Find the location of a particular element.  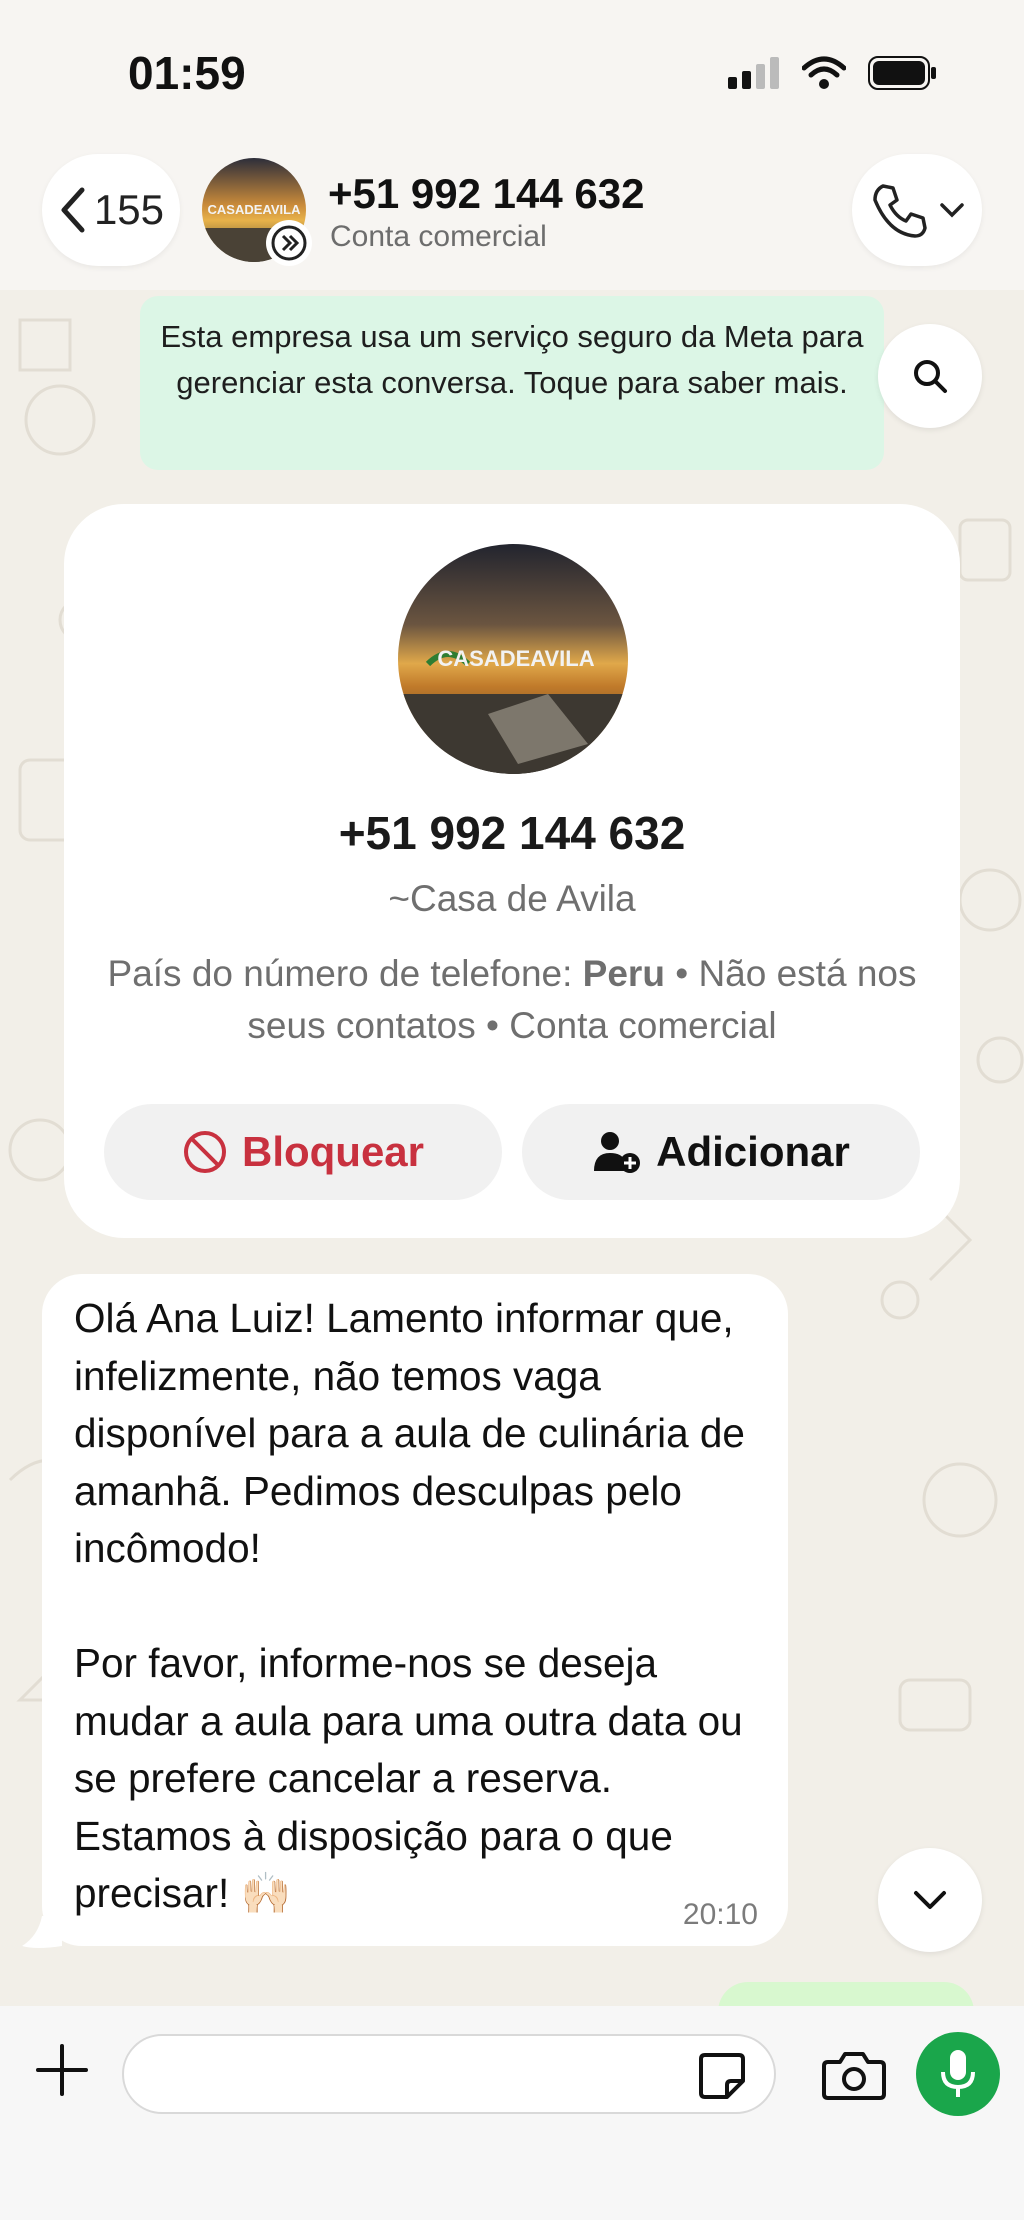

camera-icon is located at coordinates (854, 2076).